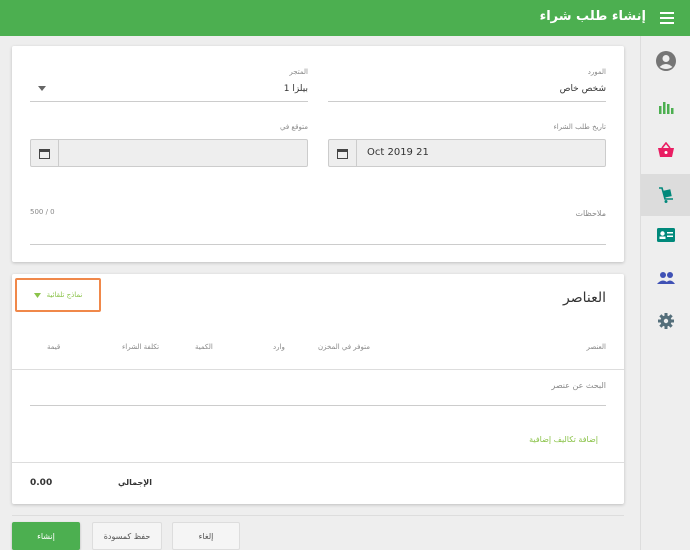 Image resolution: width=690 pixels, height=550 pixels. Describe the element at coordinates (578, 385) in the screenshot. I see `item-search-input: البحث عن عنصر` at that location.